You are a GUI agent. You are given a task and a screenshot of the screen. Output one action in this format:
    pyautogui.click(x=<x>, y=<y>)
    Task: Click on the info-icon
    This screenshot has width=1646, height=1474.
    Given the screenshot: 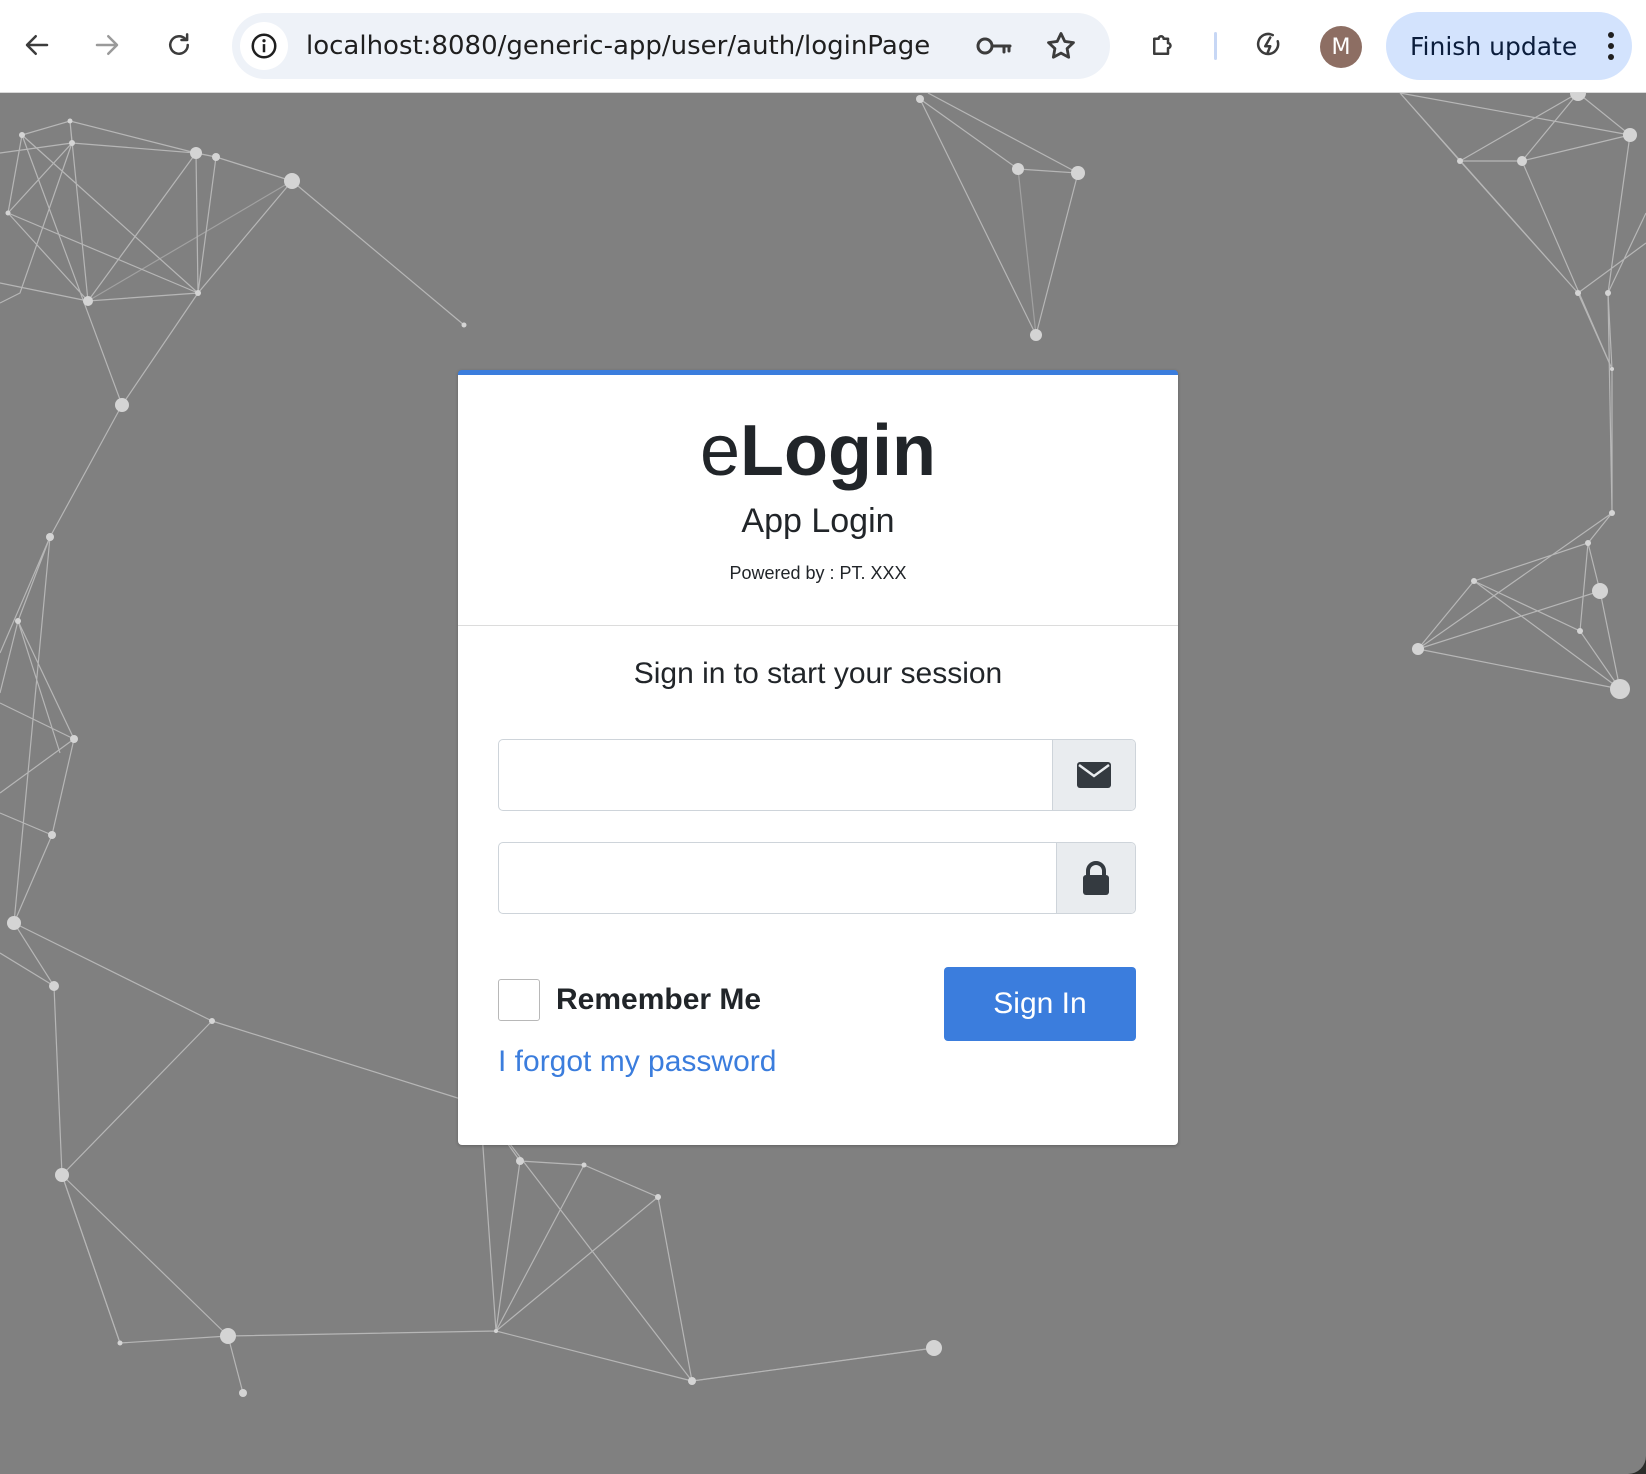 What is the action you would take?
    pyautogui.click(x=264, y=46)
    